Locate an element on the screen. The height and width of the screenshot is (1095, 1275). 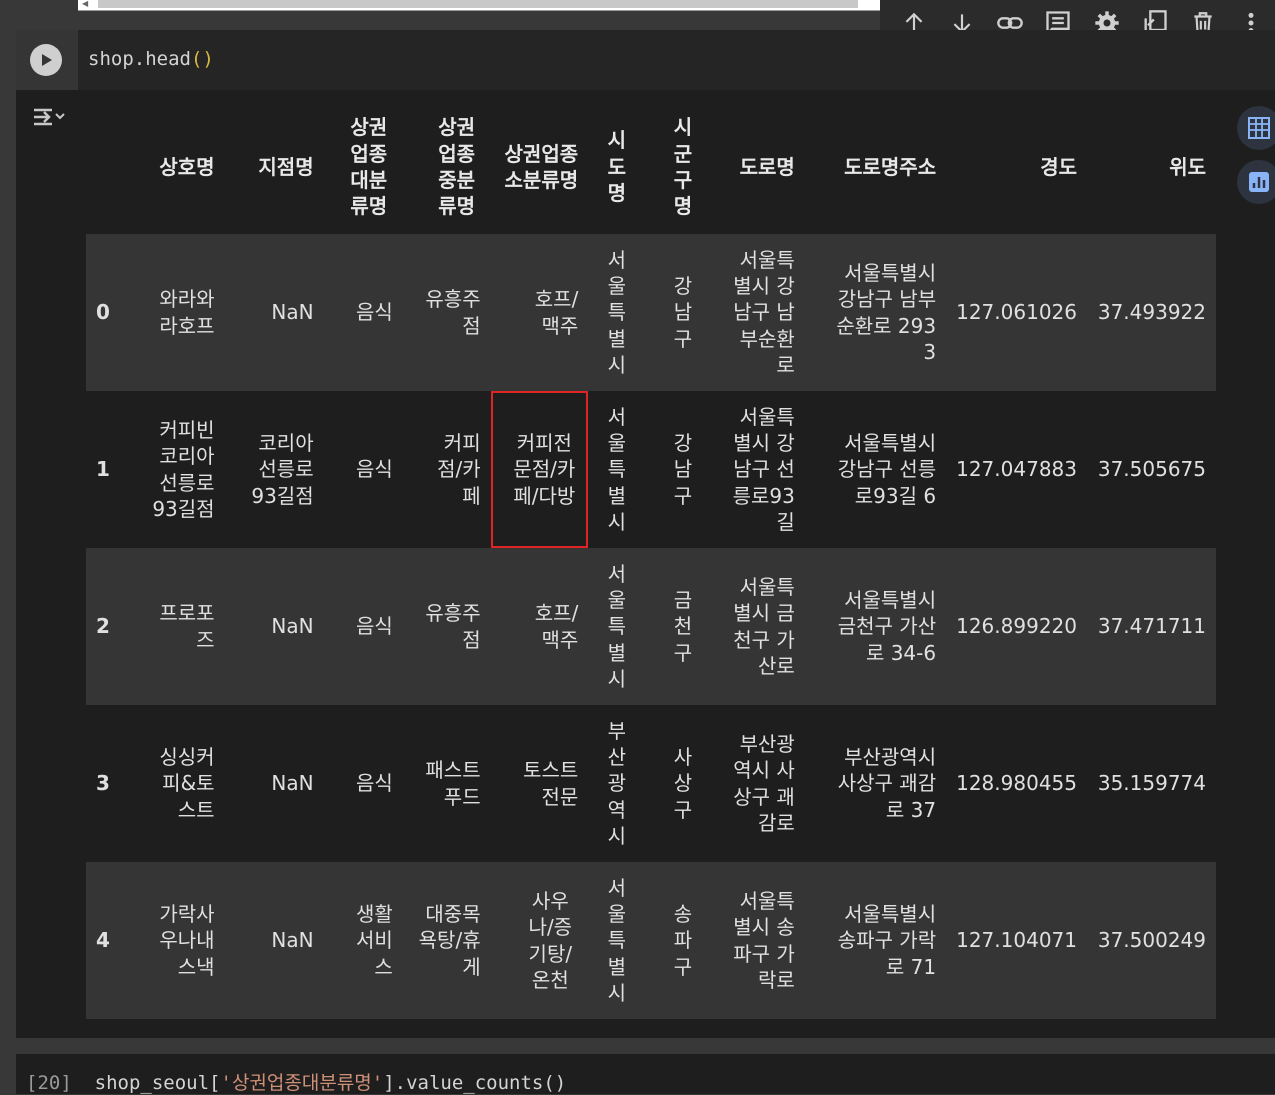
code-text: shop.head() is located at coordinates (151, 59).